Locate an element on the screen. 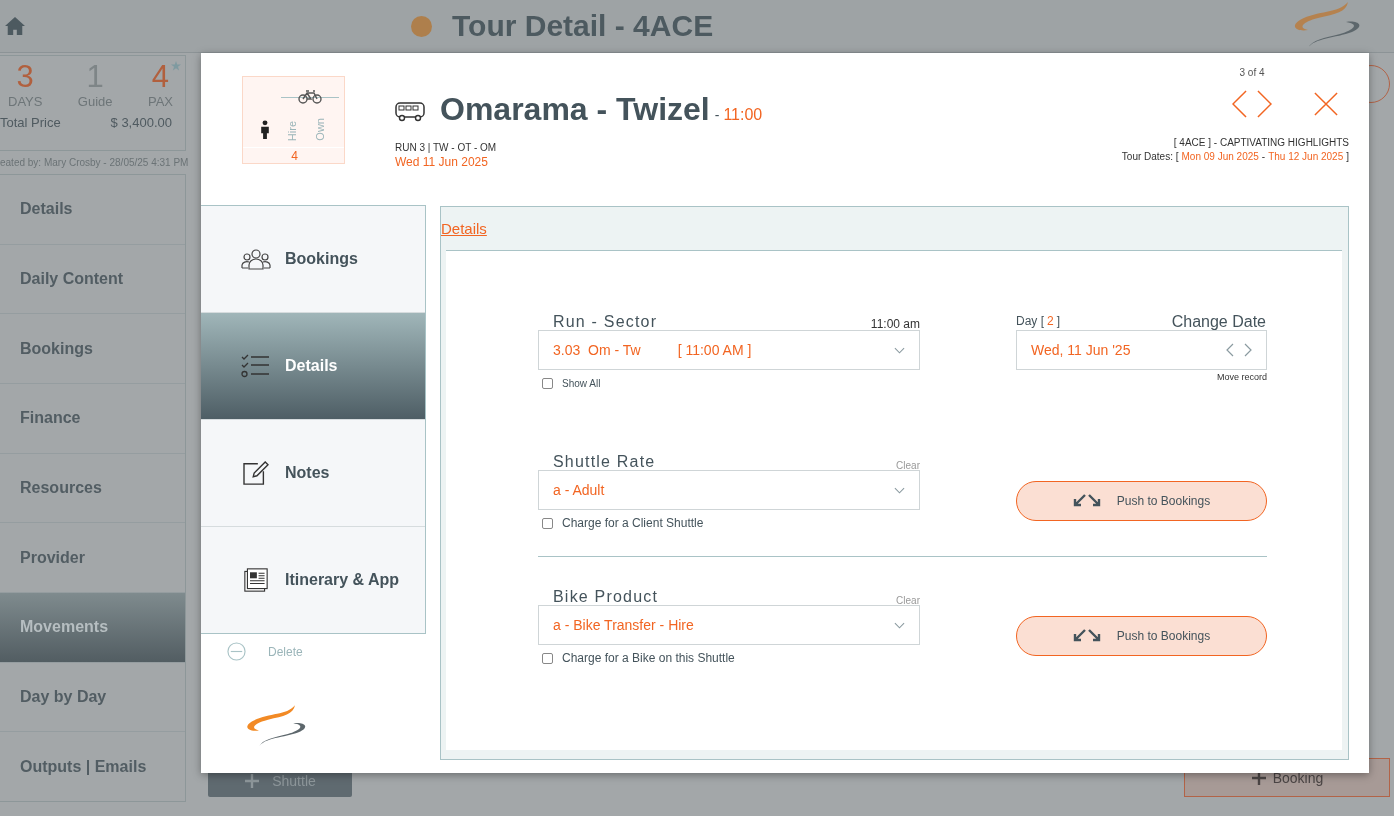 The image size is (1394, 816). total-price: $ 3,400.00 is located at coordinates (141, 122).